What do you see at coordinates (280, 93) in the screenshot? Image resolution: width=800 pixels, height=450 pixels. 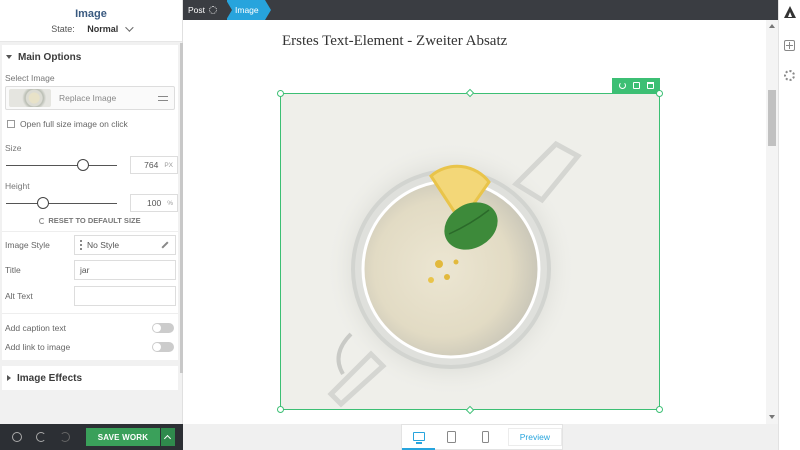 I see `resize-handle-top-left` at bounding box center [280, 93].